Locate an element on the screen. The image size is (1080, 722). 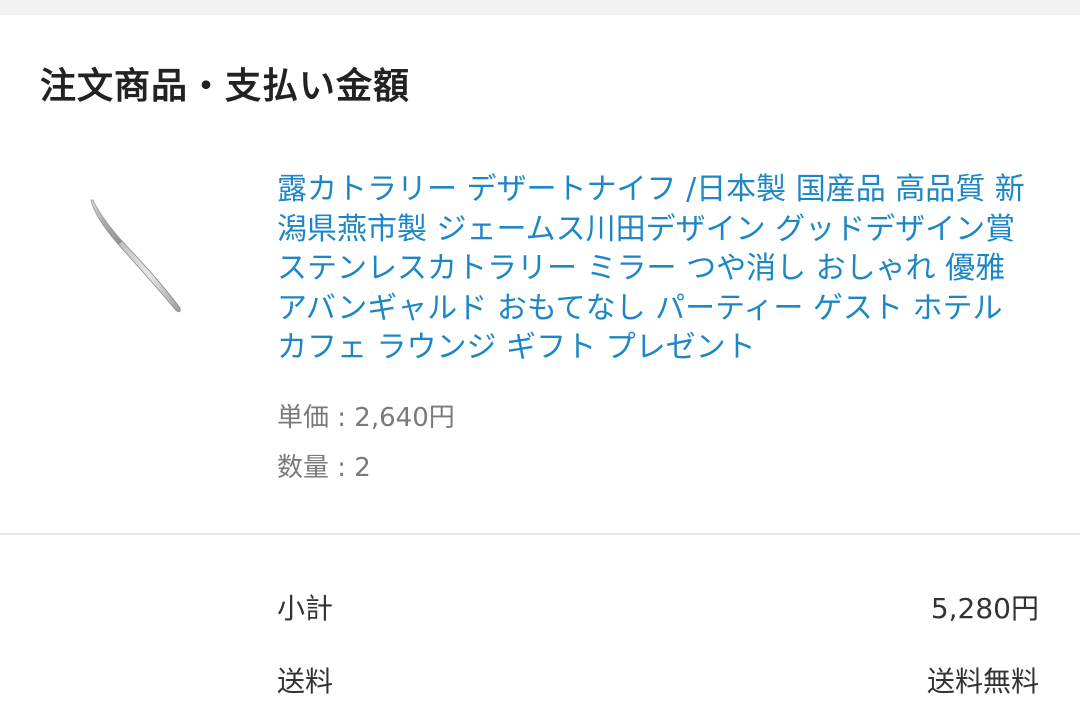
quantity: 数量 : 2 is located at coordinates (324, 468).